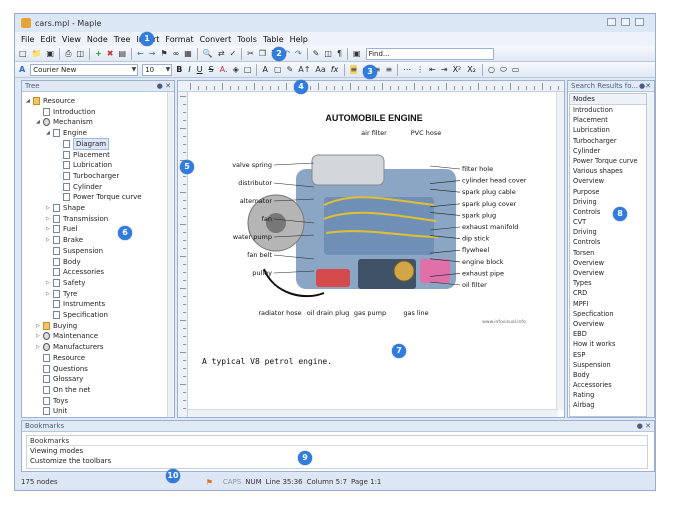 This screenshot has width=682, height=506. I want to click on search-result-item: Airbag, so click(608, 405).